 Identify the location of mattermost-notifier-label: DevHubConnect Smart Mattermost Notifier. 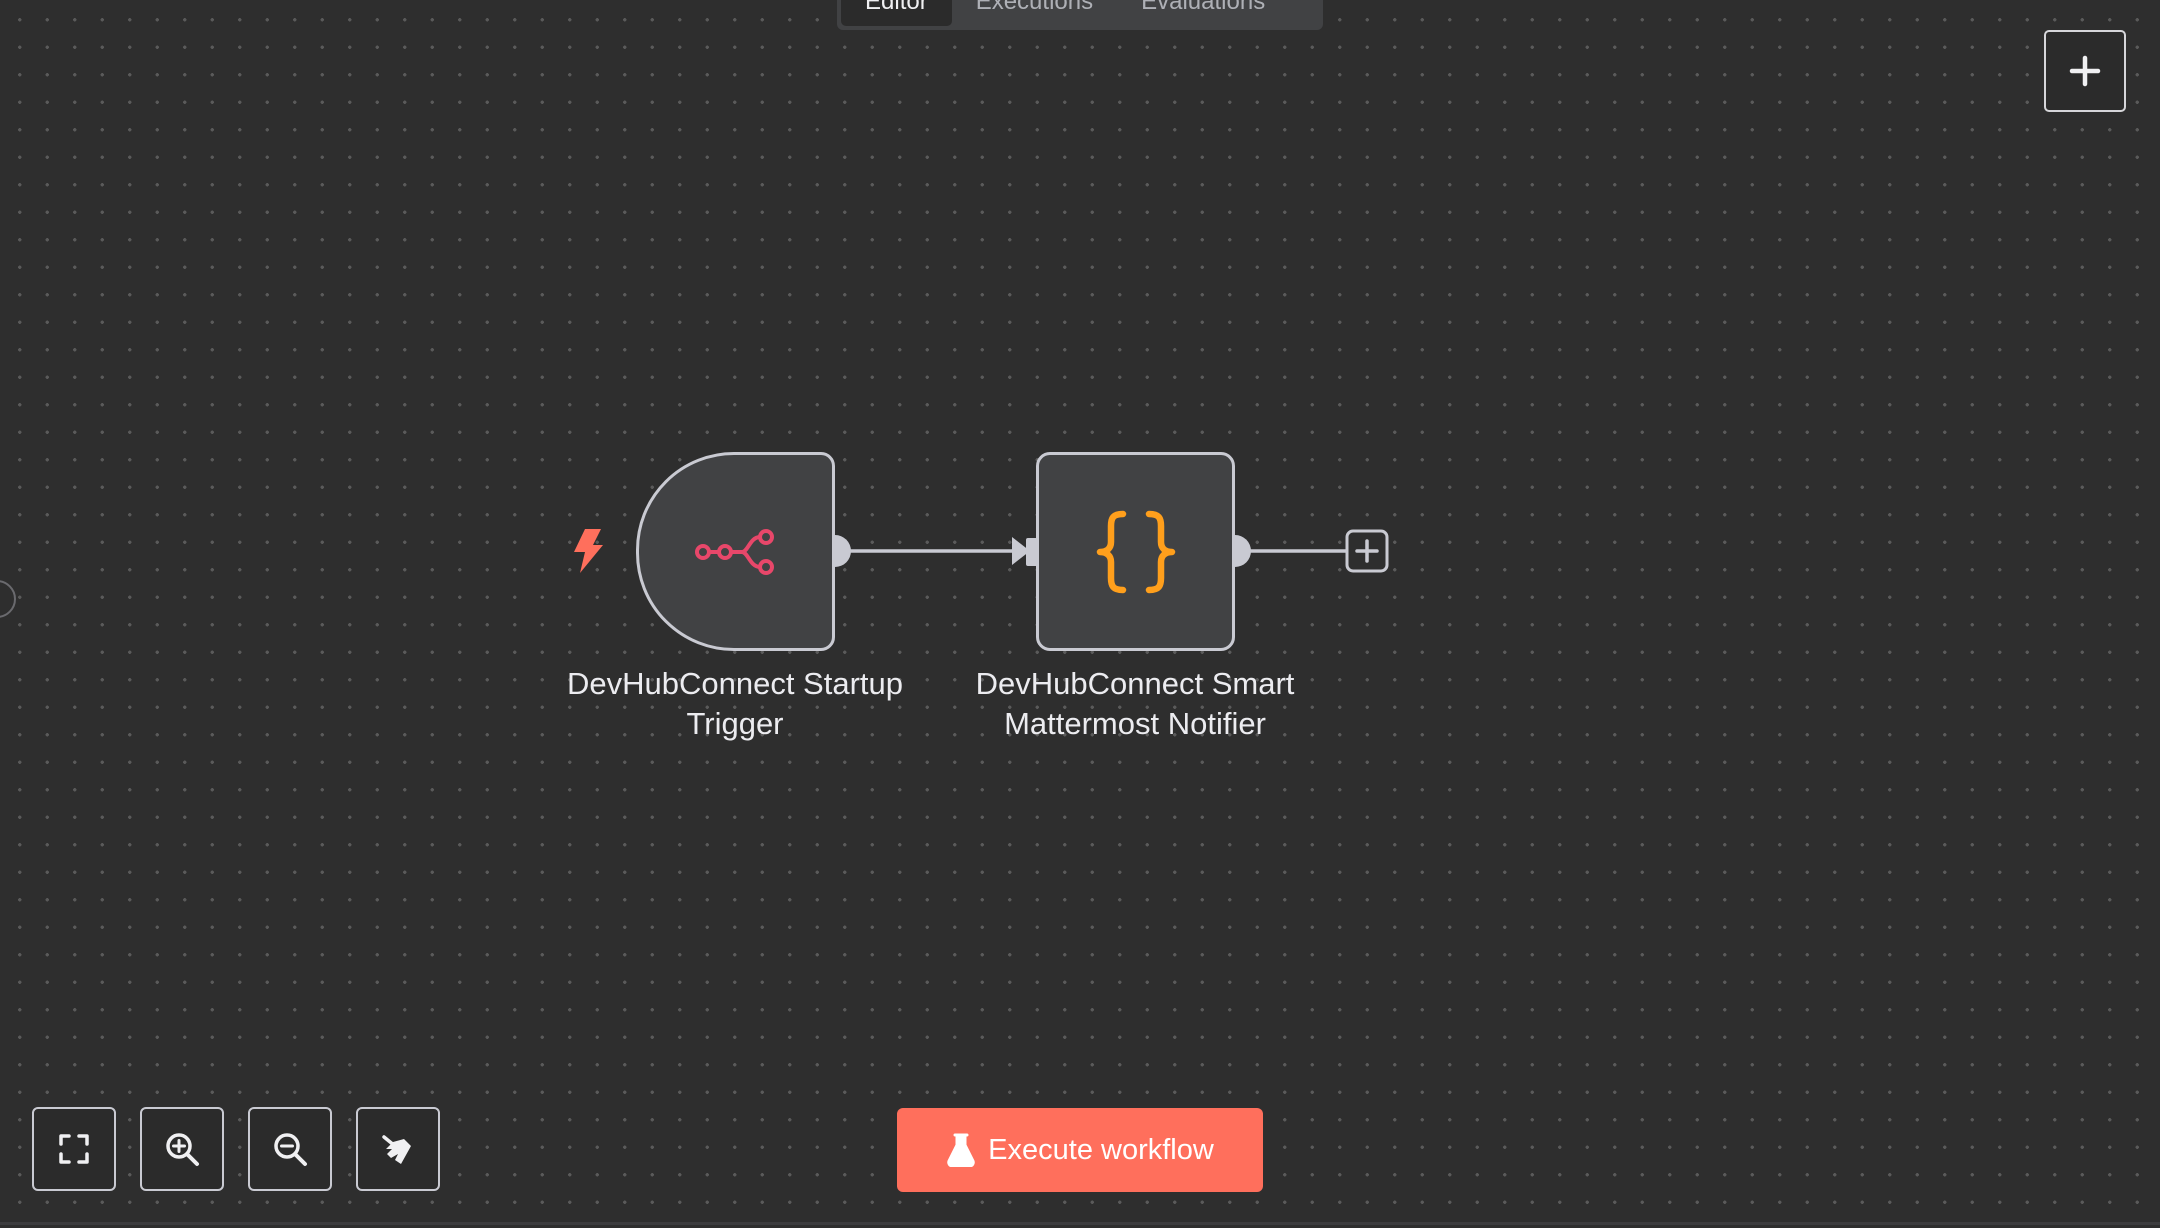
(1135, 704).